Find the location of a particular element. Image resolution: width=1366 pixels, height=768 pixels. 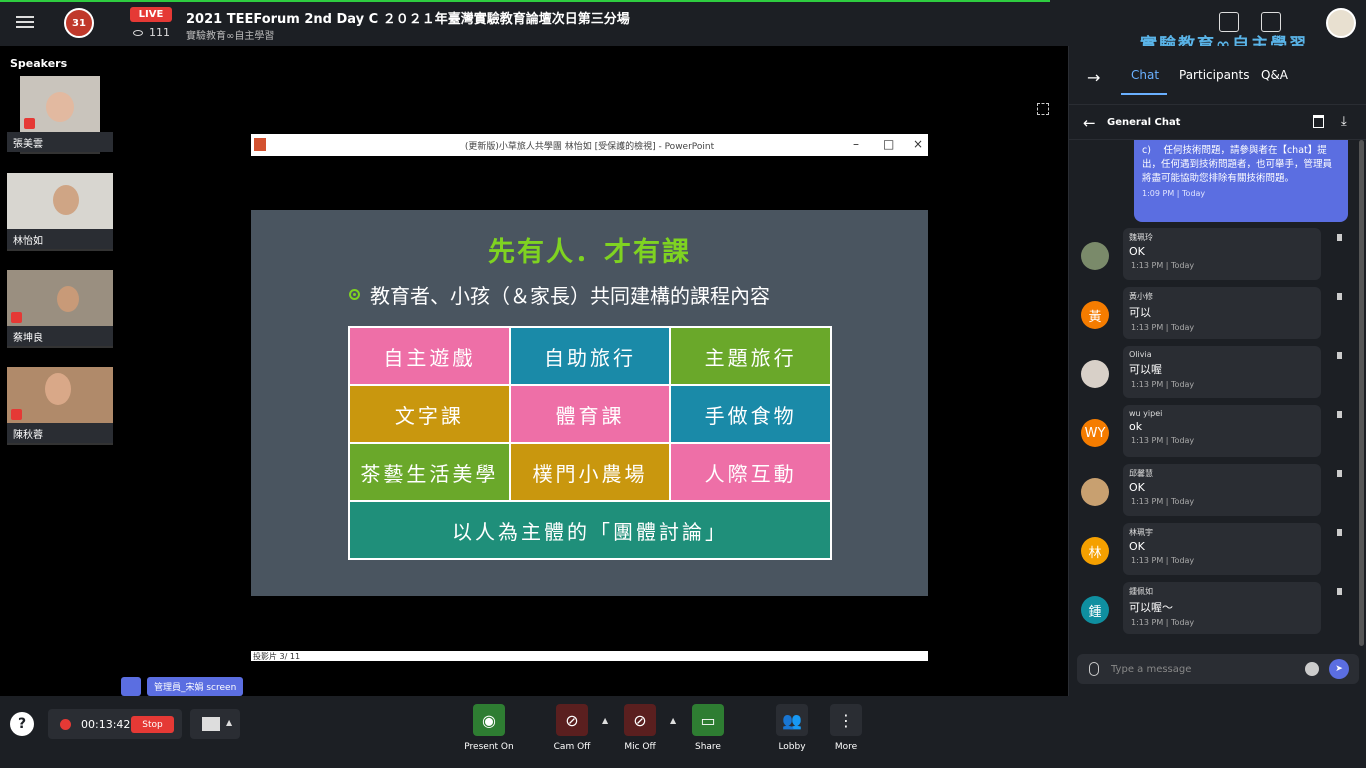

calendar-icon is located at coordinates (1271, 22).